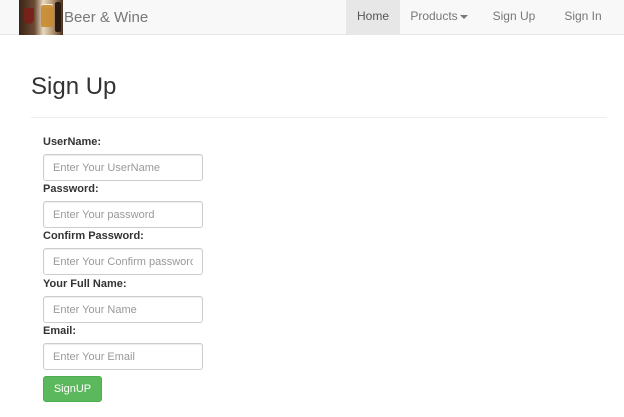  Describe the element at coordinates (41, 17) in the screenshot. I see `beer-wine-logo-icon` at that location.